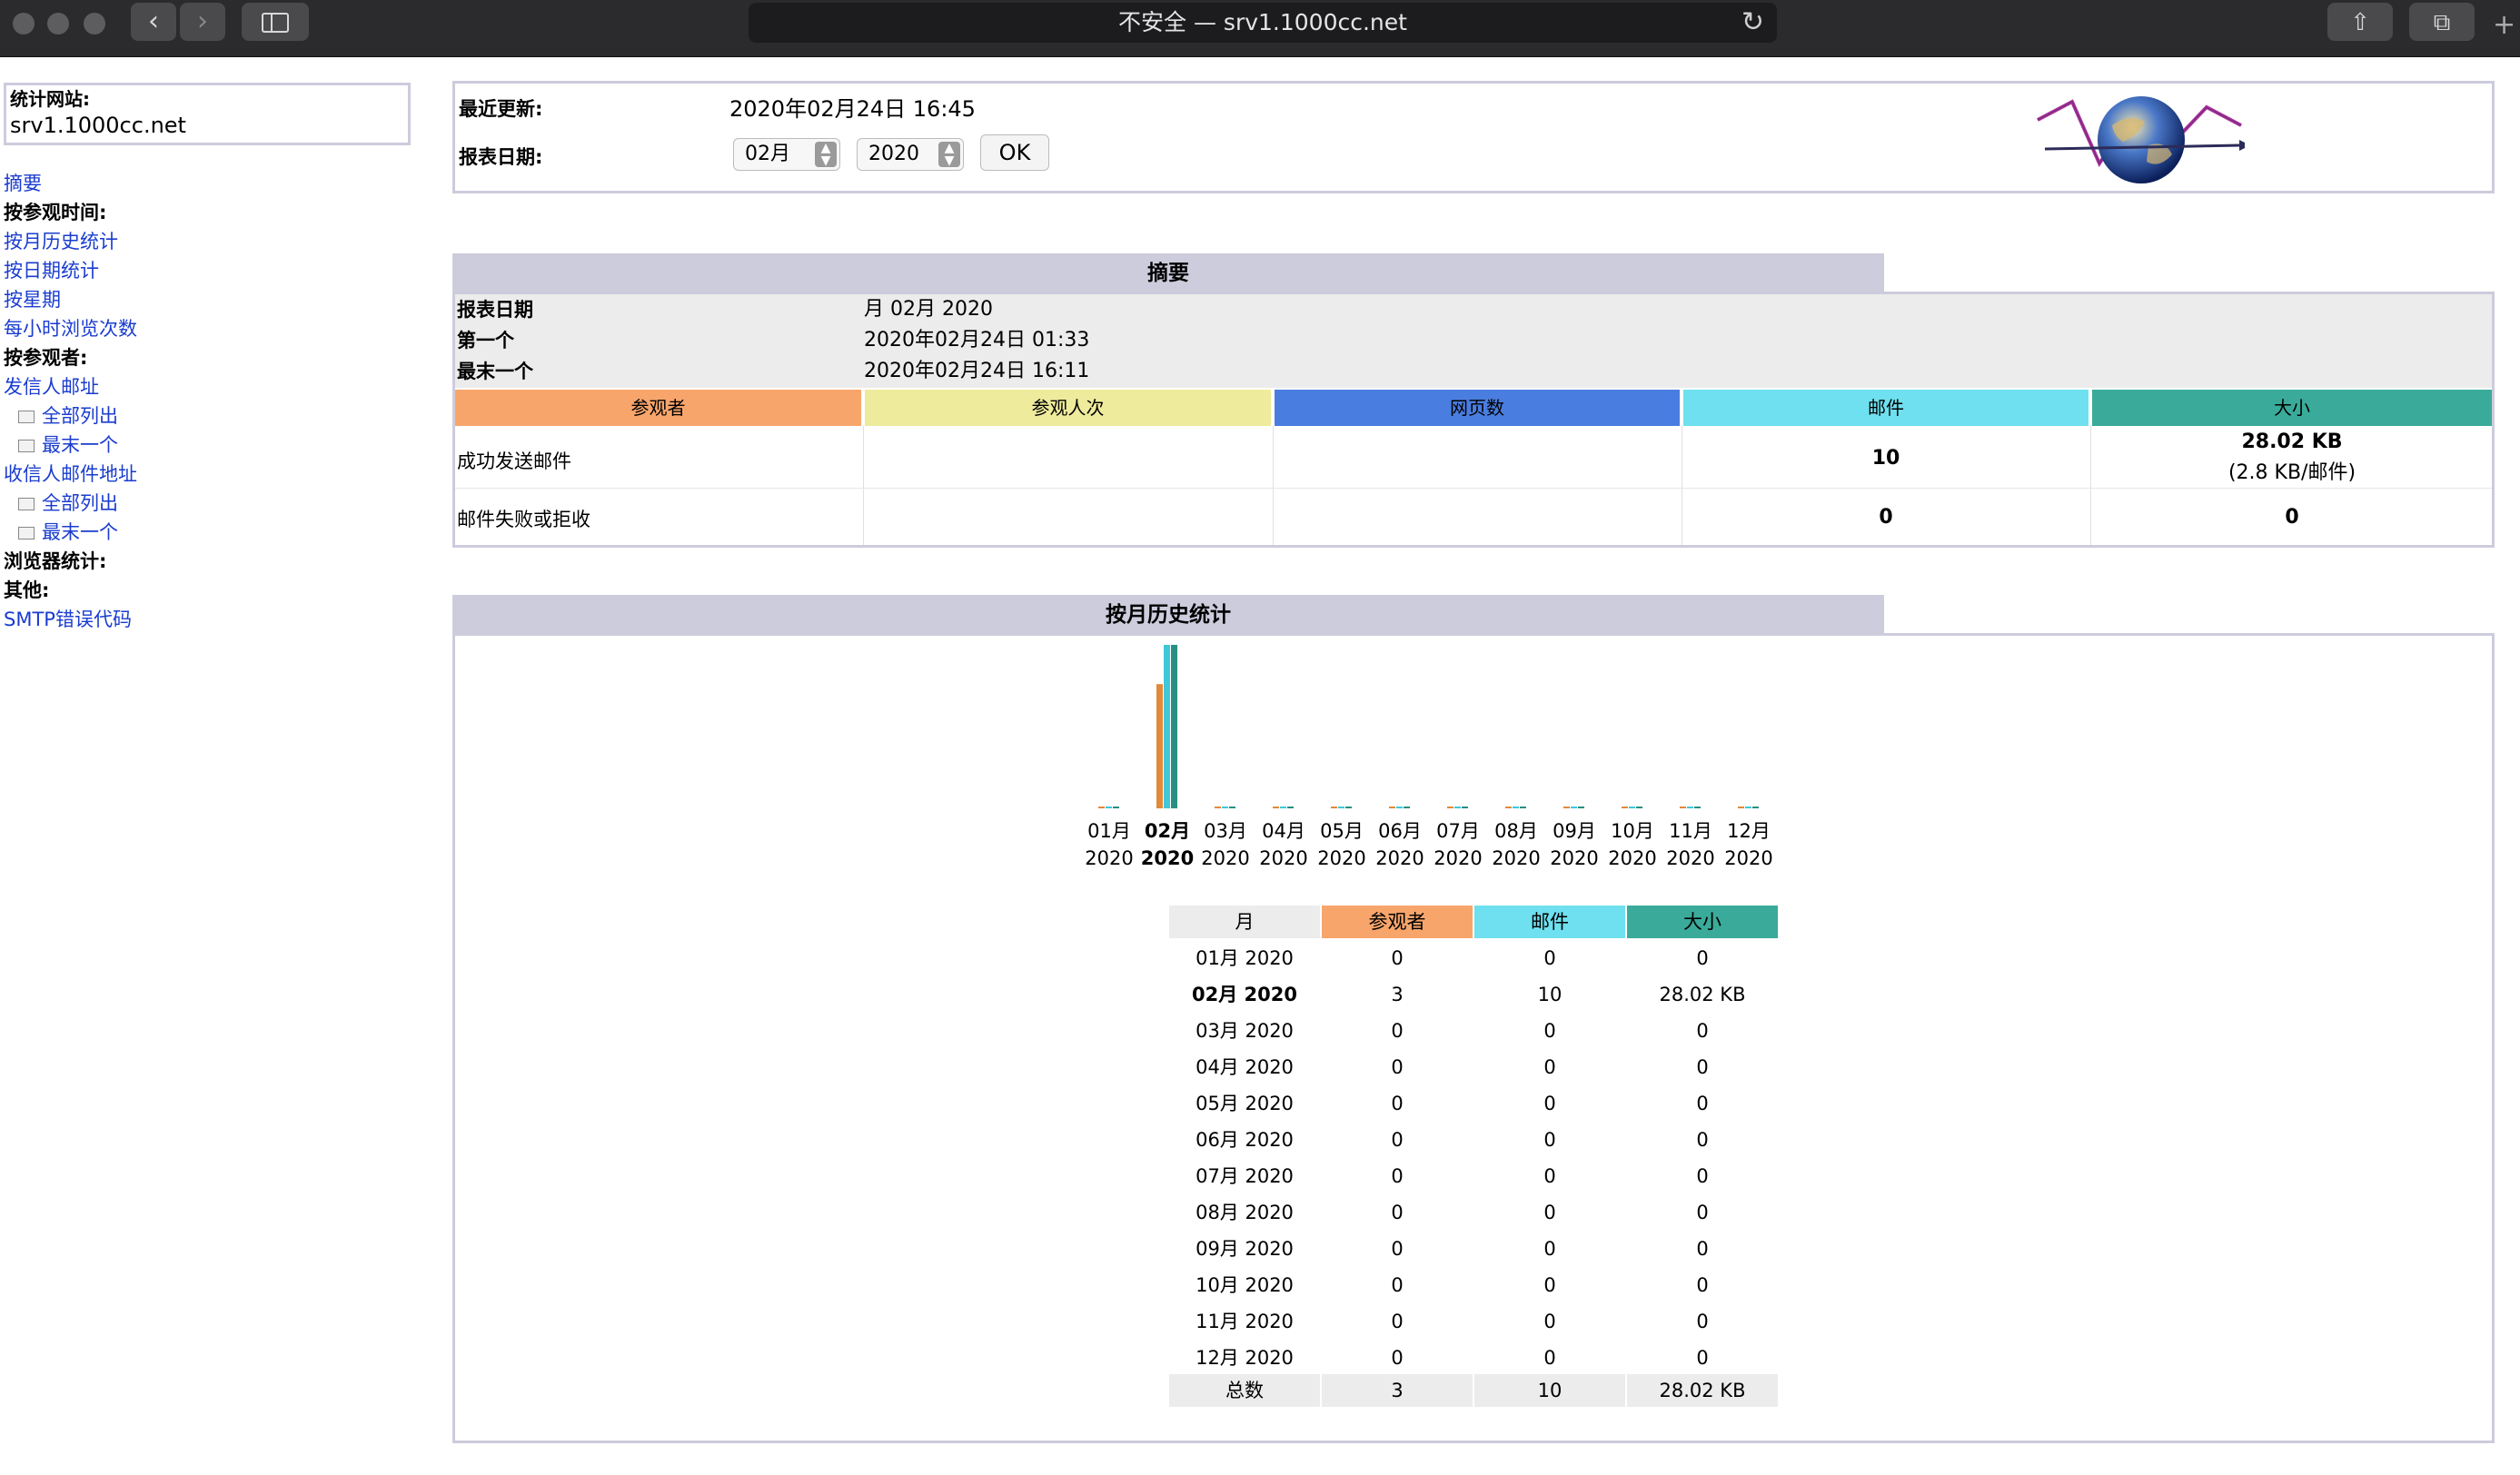 The width and height of the screenshot is (2520, 1475). I want to click on table-cell-month: 04月 2020, so click(1245, 1067).